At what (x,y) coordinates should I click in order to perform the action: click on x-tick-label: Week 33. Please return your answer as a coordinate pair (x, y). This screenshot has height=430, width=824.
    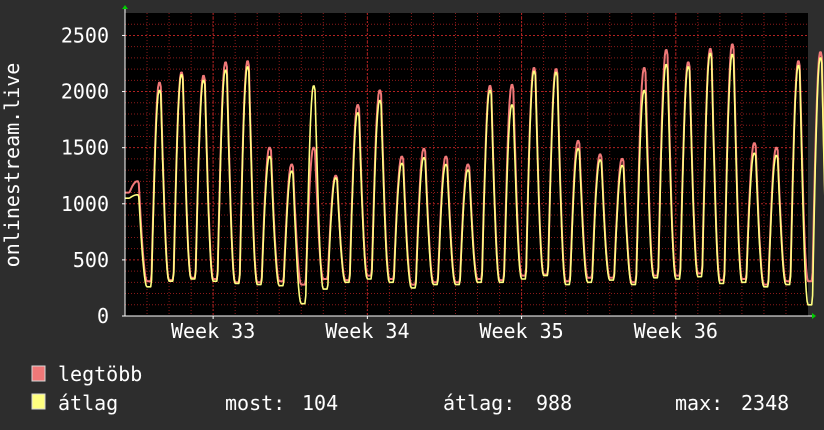
    Looking at the image, I should click on (213, 331).